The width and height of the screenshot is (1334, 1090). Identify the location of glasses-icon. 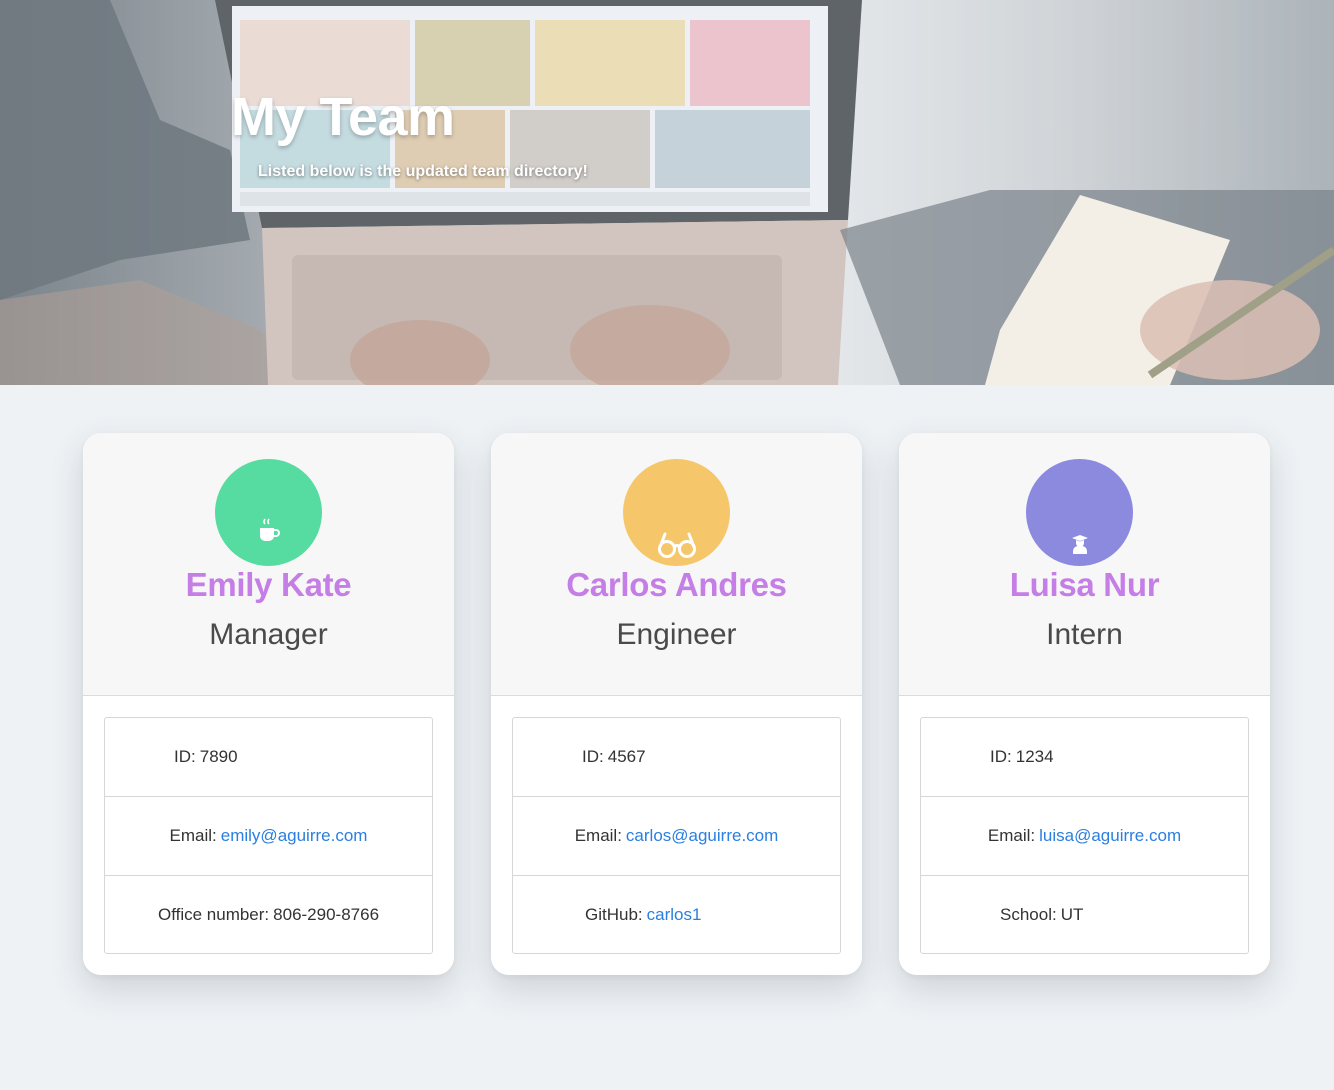
(676, 545).